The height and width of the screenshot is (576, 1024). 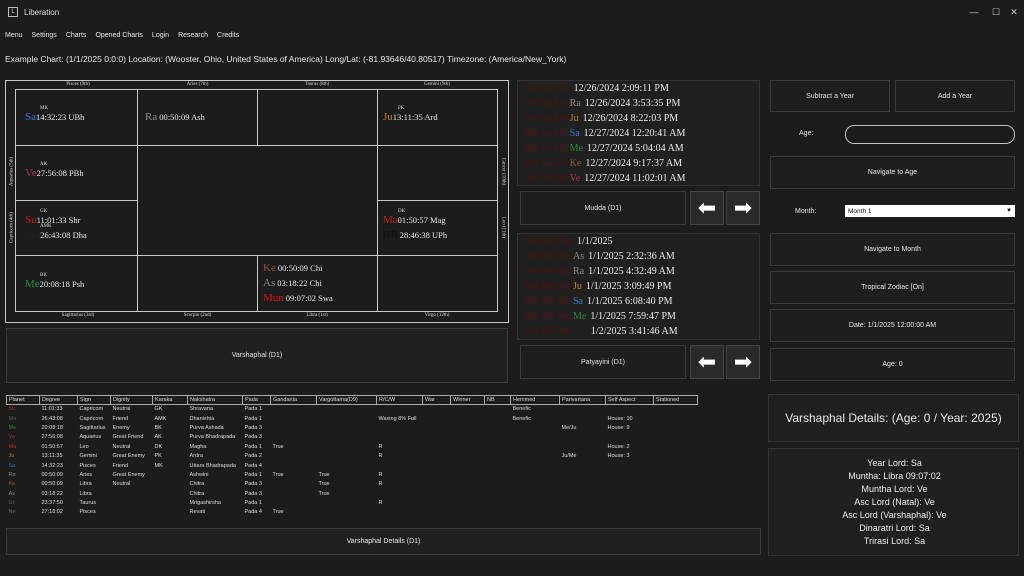 I want to click on dasha-row: Me Me Me 1/1/2025, so click(x=569, y=241).